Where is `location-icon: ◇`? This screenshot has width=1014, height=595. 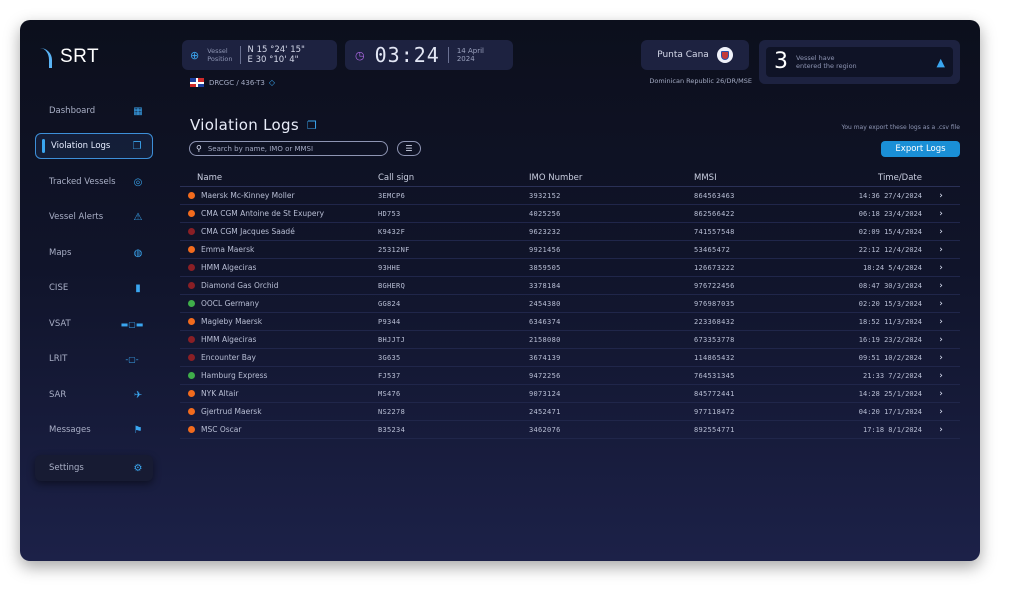 location-icon: ◇ is located at coordinates (272, 82).